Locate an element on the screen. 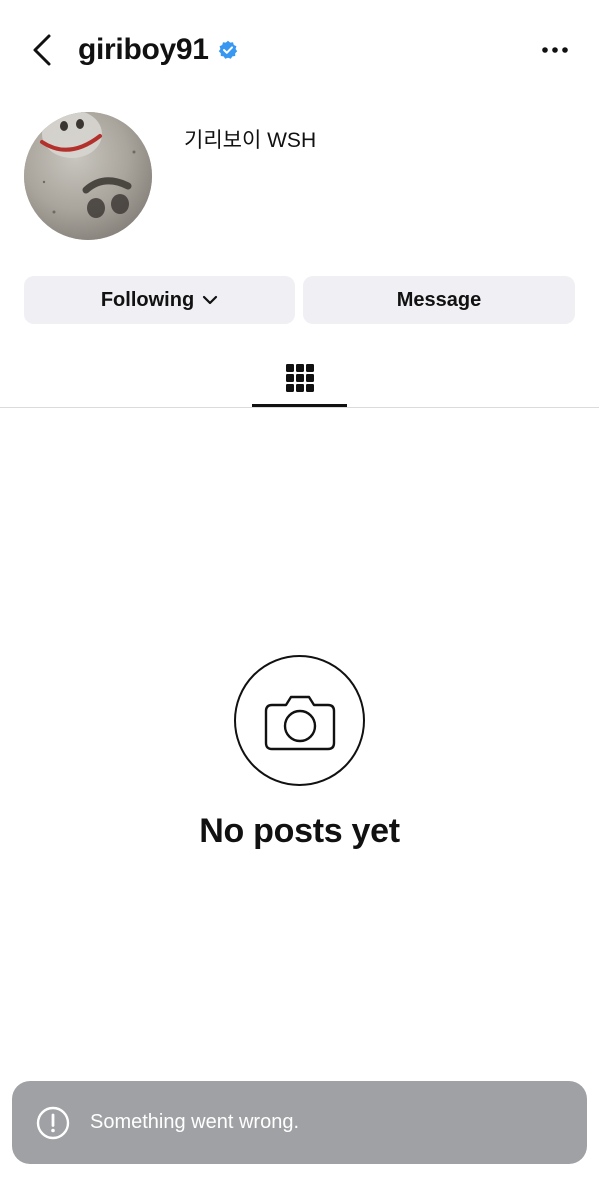  username-row: giriboy91 is located at coordinates (158, 50).